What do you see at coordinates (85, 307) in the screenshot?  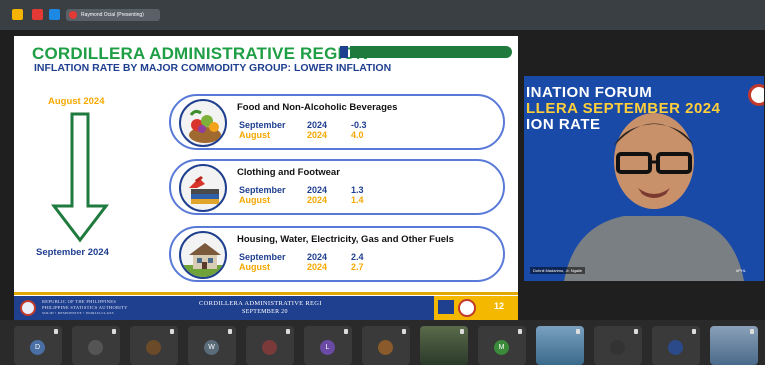 I see `psa-line: PHILIPPINE STATISTICS AUTHORITY` at bounding box center [85, 307].